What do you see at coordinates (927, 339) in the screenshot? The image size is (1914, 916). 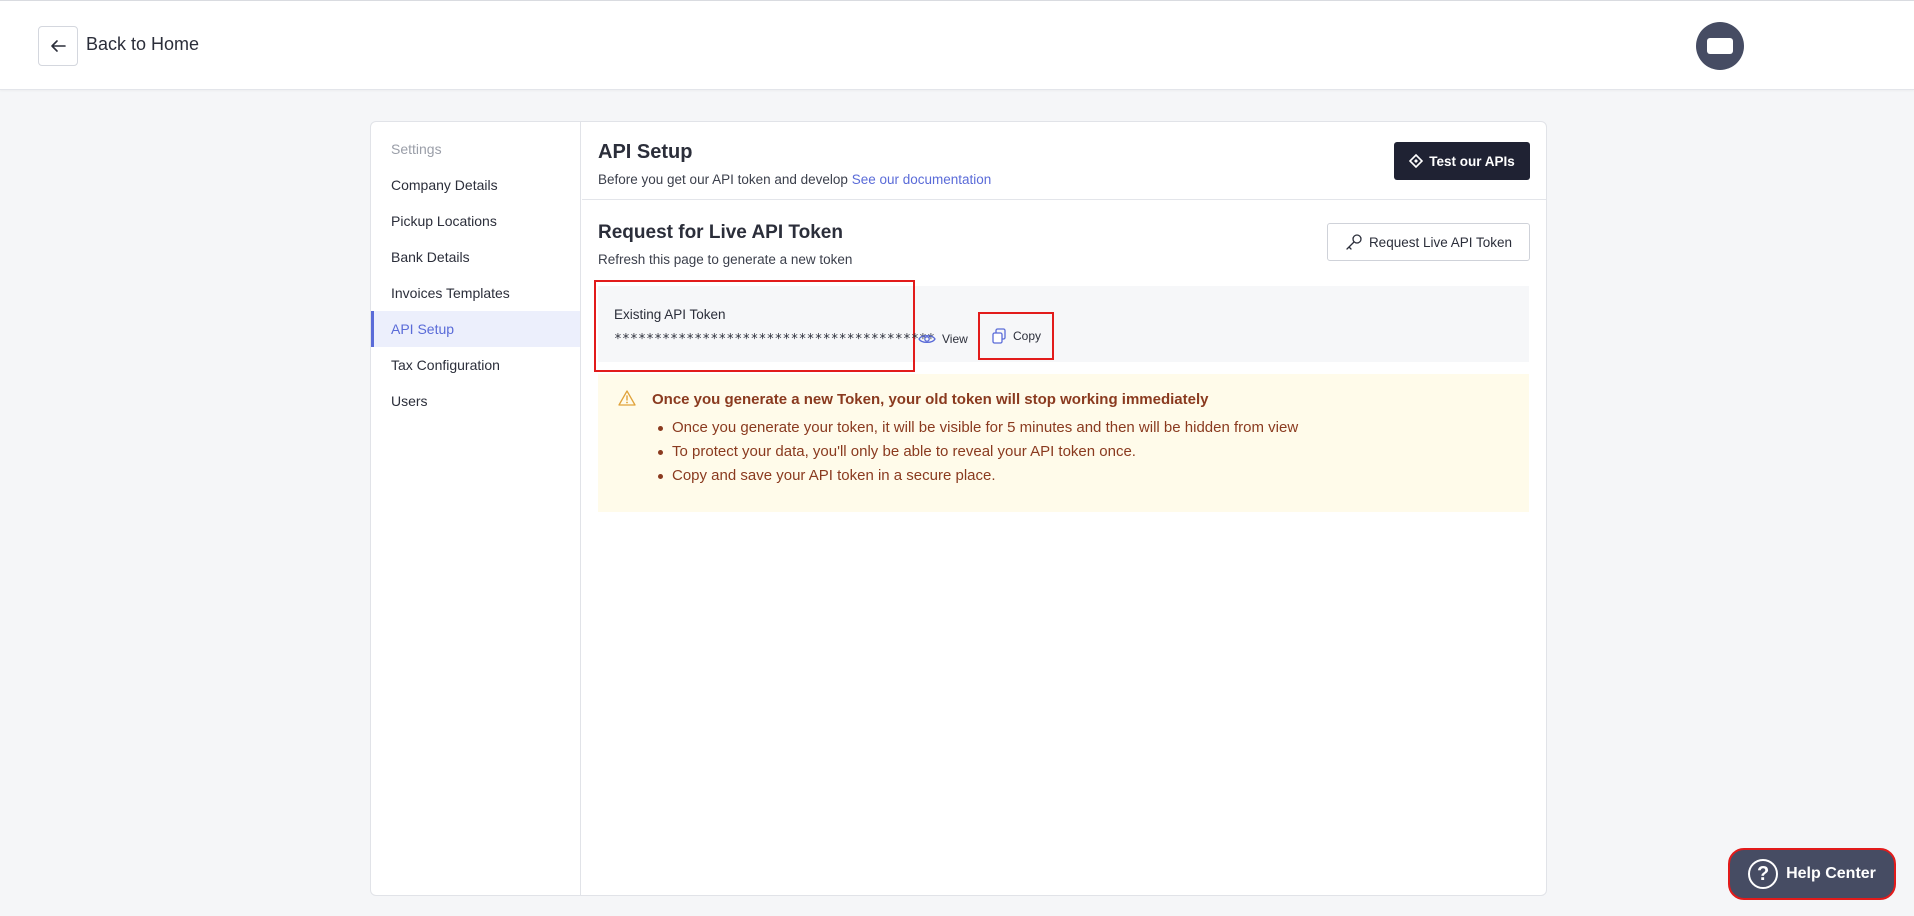 I see `eye-icon` at bounding box center [927, 339].